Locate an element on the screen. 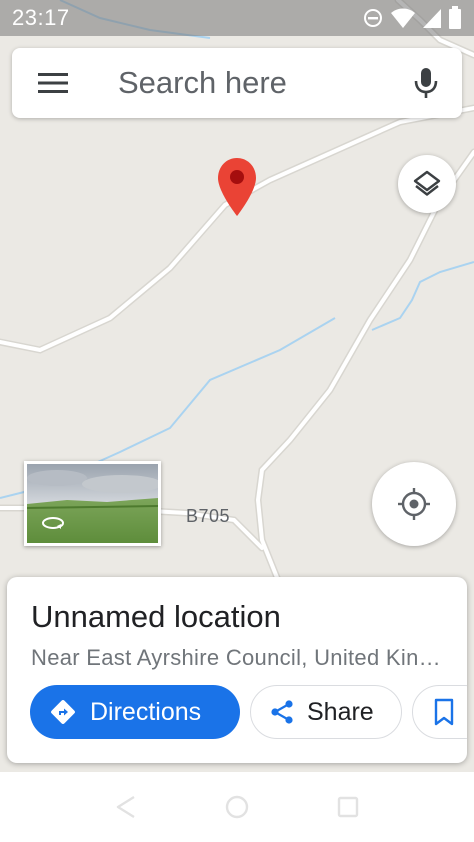 This screenshot has height=842, width=474. back-icon is located at coordinates (125, 807).